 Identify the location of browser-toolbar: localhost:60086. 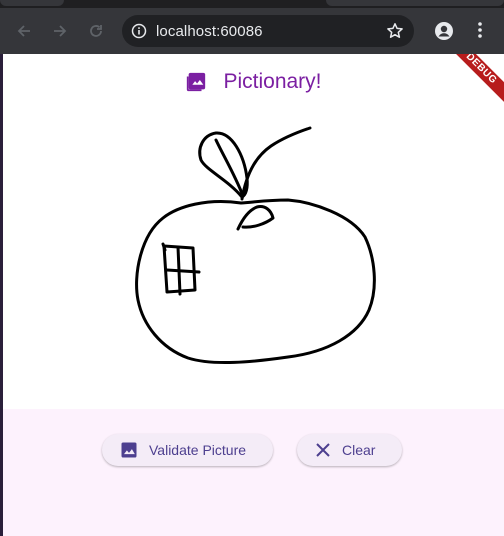
(252, 31).